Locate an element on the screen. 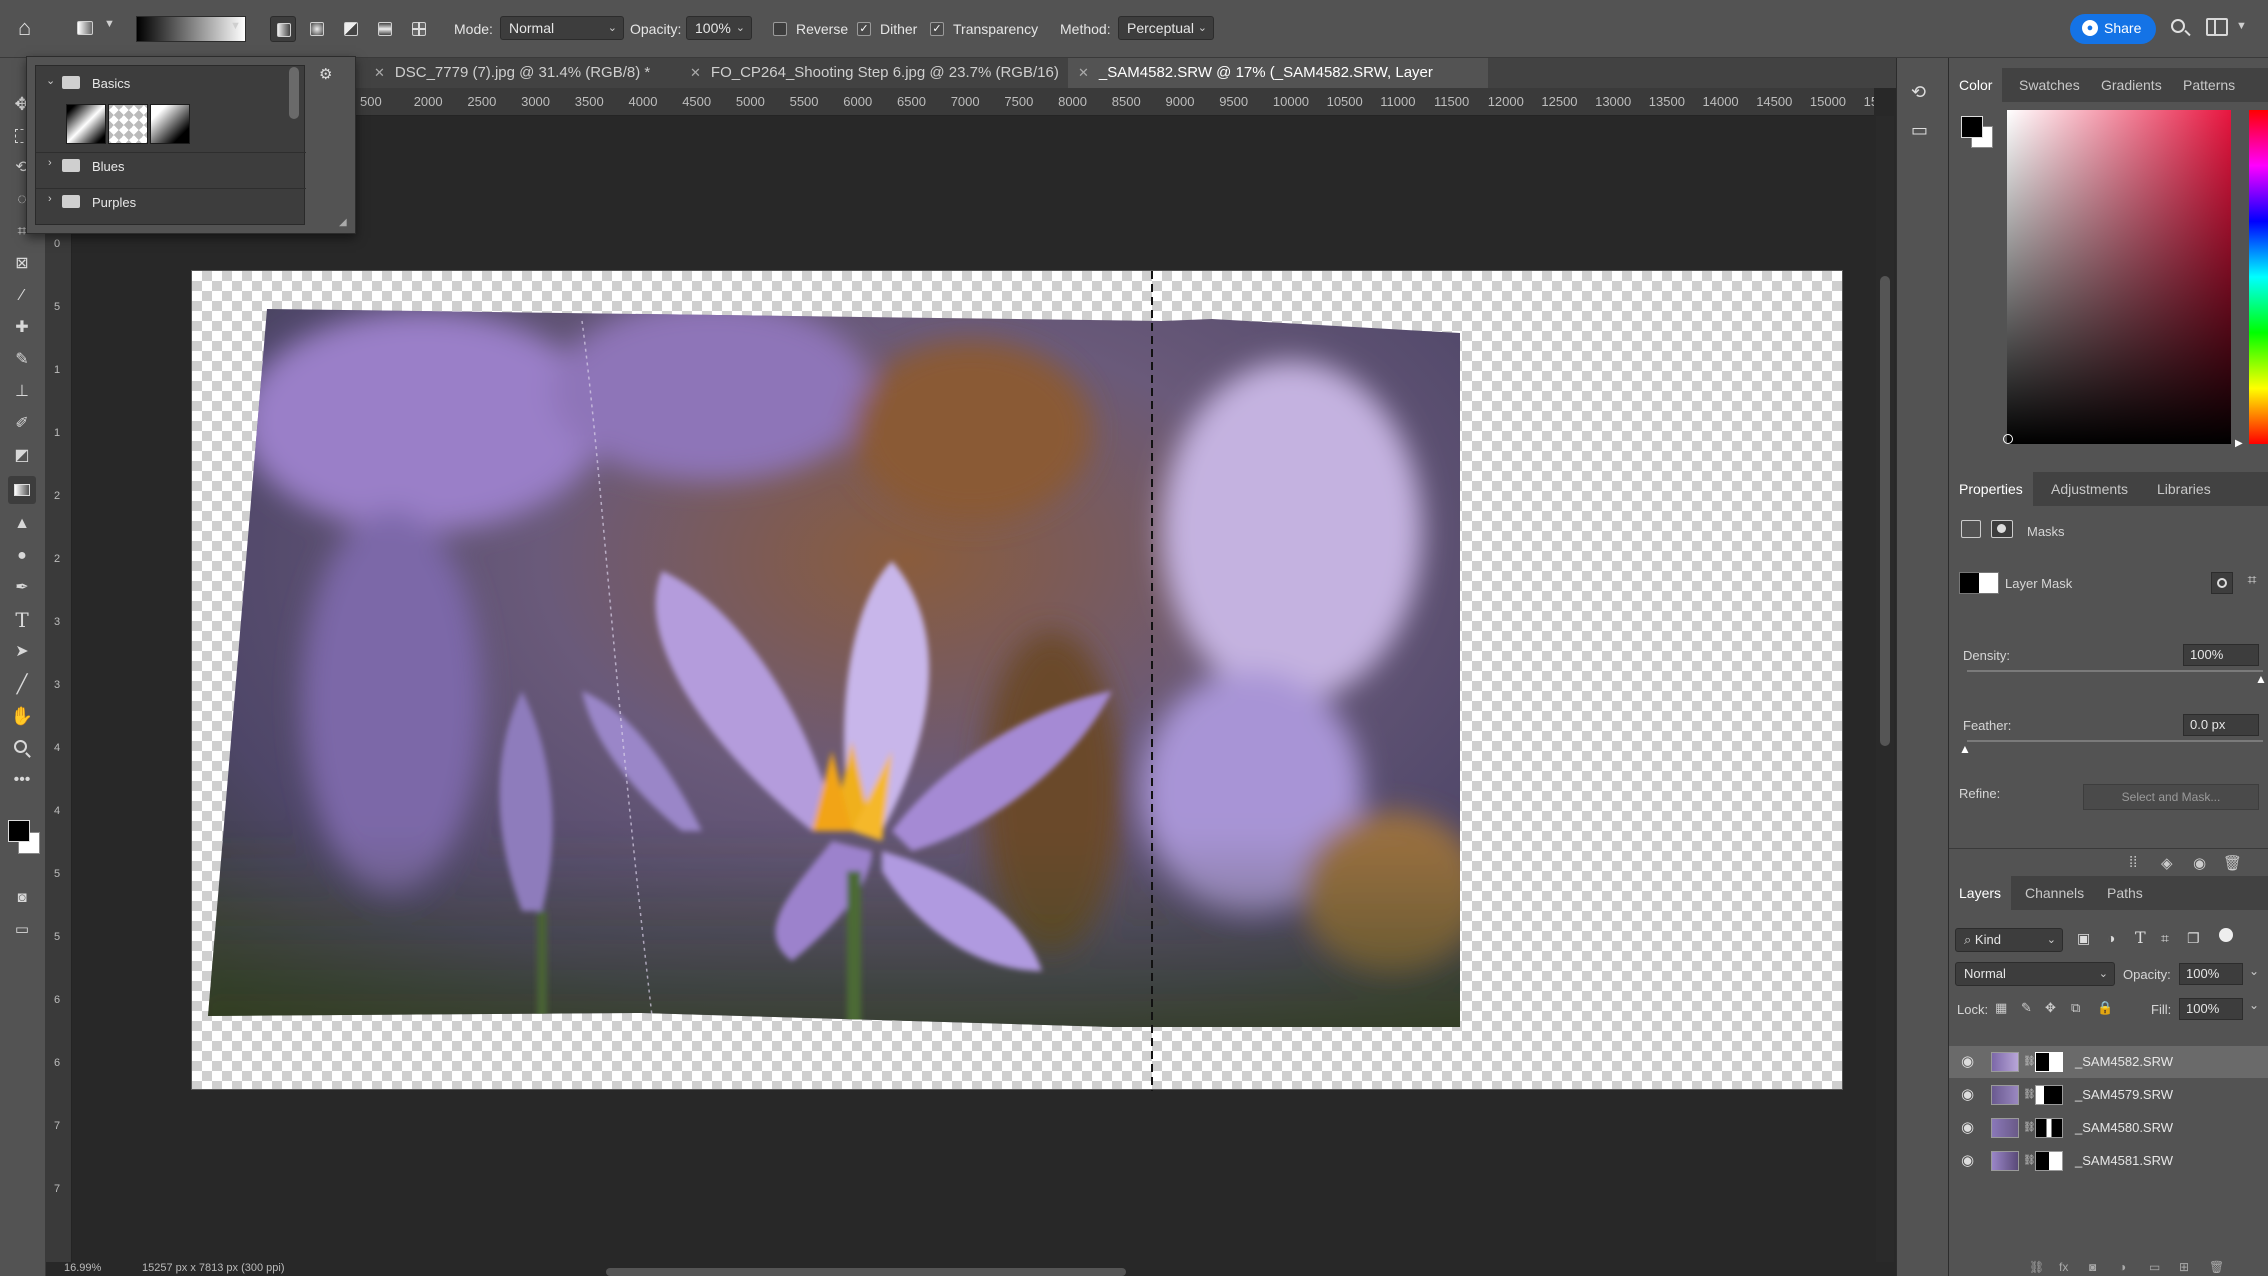  new-layer-icon: ⊞ is located at coordinates (2184, 1267).